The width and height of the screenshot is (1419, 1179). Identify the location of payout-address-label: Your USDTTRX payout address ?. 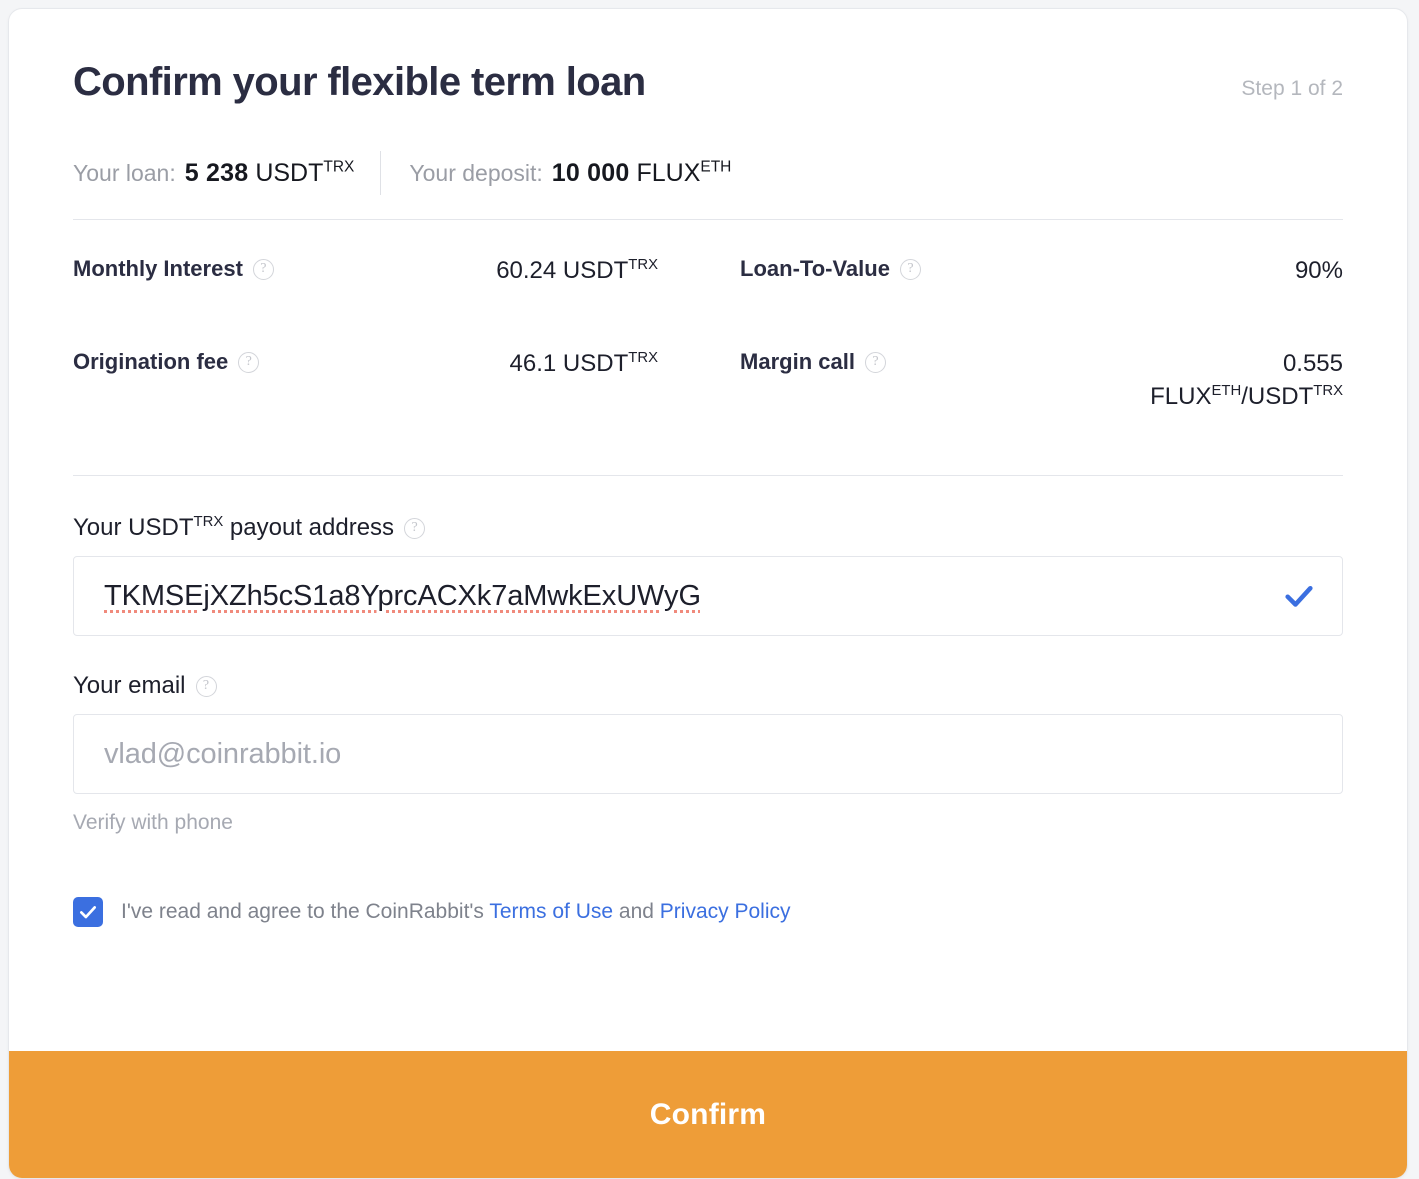
(708, 528).